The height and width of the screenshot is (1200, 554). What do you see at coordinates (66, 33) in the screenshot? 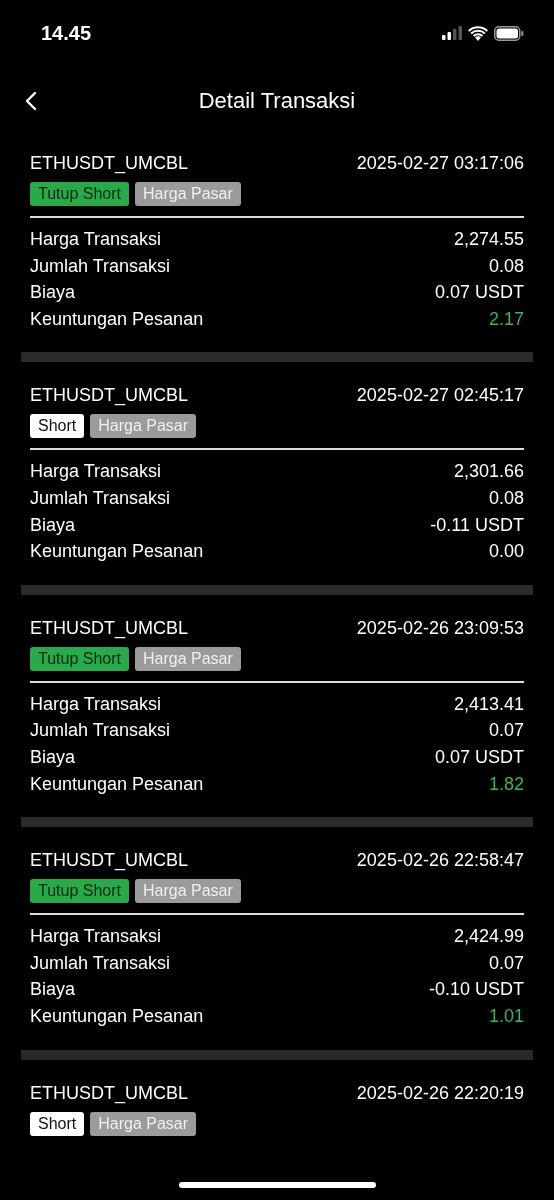
I see `status-time: 14.45` at bounding box center [66, 33].